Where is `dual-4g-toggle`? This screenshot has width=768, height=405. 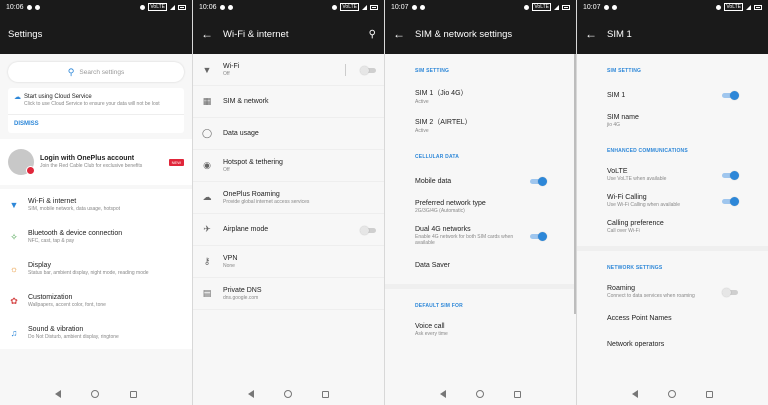
dual-4g-toggle is located at coordinates (538, 236).